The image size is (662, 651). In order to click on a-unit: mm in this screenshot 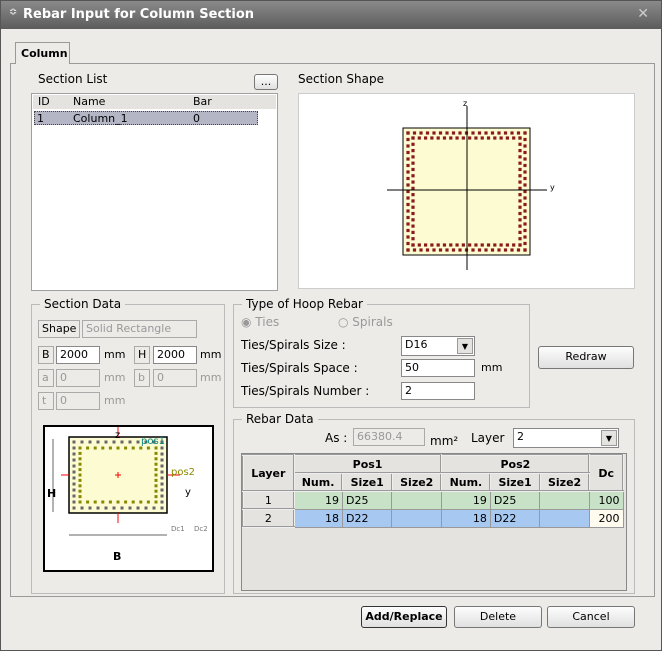, I will do `click(115, 377)`.